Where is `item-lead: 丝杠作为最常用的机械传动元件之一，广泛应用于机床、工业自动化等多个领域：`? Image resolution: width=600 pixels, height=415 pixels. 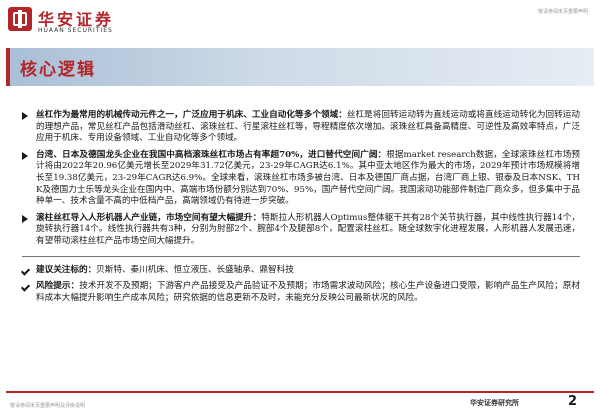 item-lead: 丝杠作为最常用的机械传动元件之一，广泛应用于机床、工业自动化等多个领域： is located at coordinates (191, 115).